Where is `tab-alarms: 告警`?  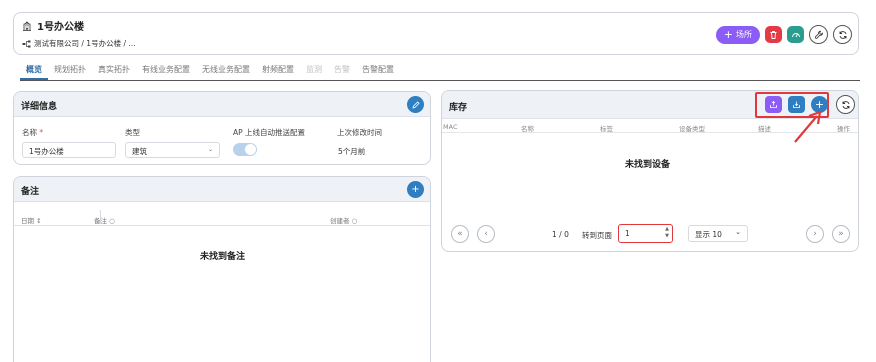 tab-alarms: 告警 is located at coordinates (342, 69).